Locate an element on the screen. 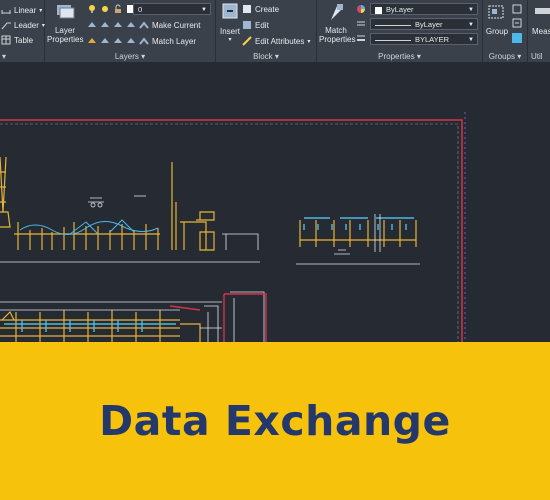 This screenshot has height=500, width=550. layer-thaw-icon is located at coordinates (105, 41).